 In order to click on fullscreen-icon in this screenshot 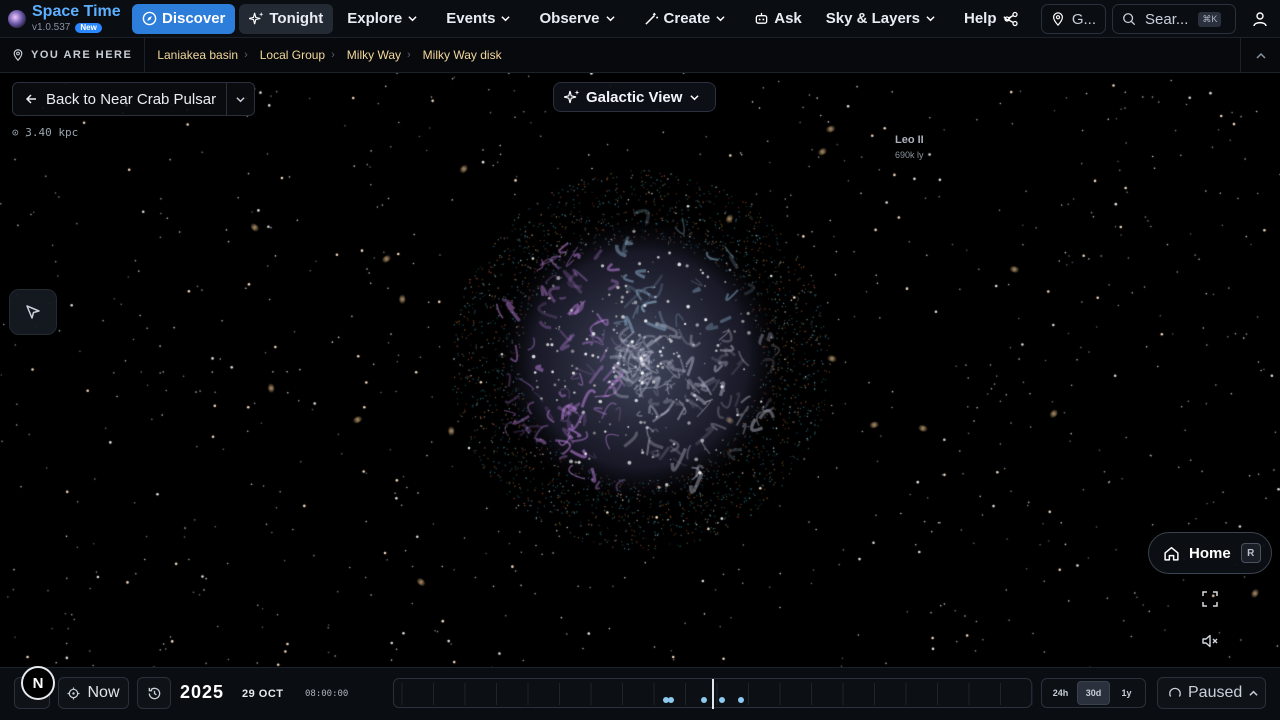, I will do `click(1210, 599)`.